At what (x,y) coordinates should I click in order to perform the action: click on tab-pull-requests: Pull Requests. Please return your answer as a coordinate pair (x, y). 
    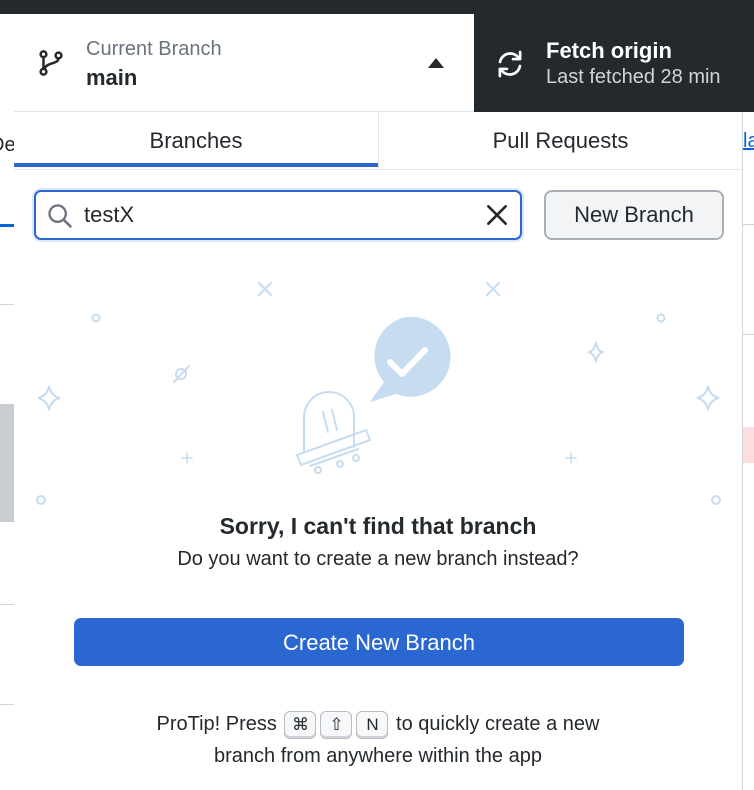
    Looking at the image, I should click on (560, 140).